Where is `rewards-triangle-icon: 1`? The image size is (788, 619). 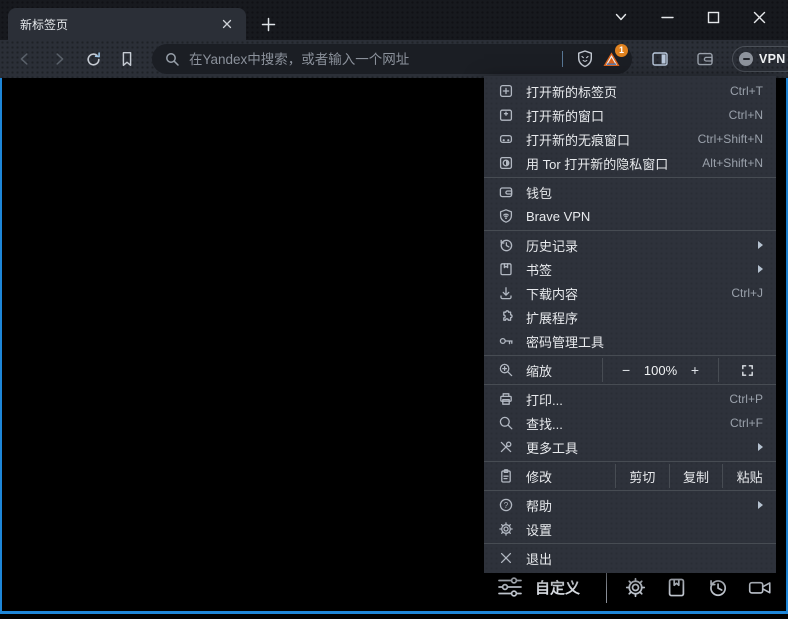 rewards-triangle-icon: 1 is located at coordinates (613, 58).